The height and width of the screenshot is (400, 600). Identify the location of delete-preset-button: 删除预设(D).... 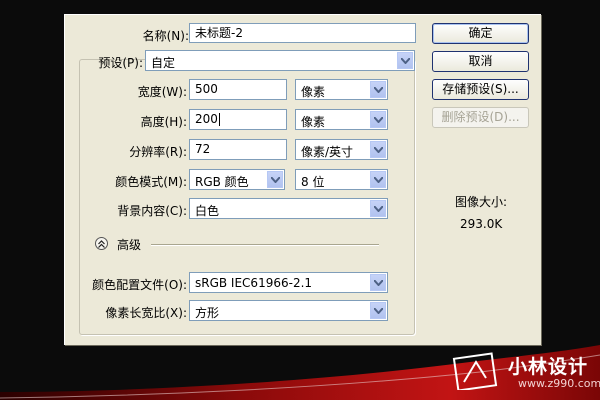
(480, 117).